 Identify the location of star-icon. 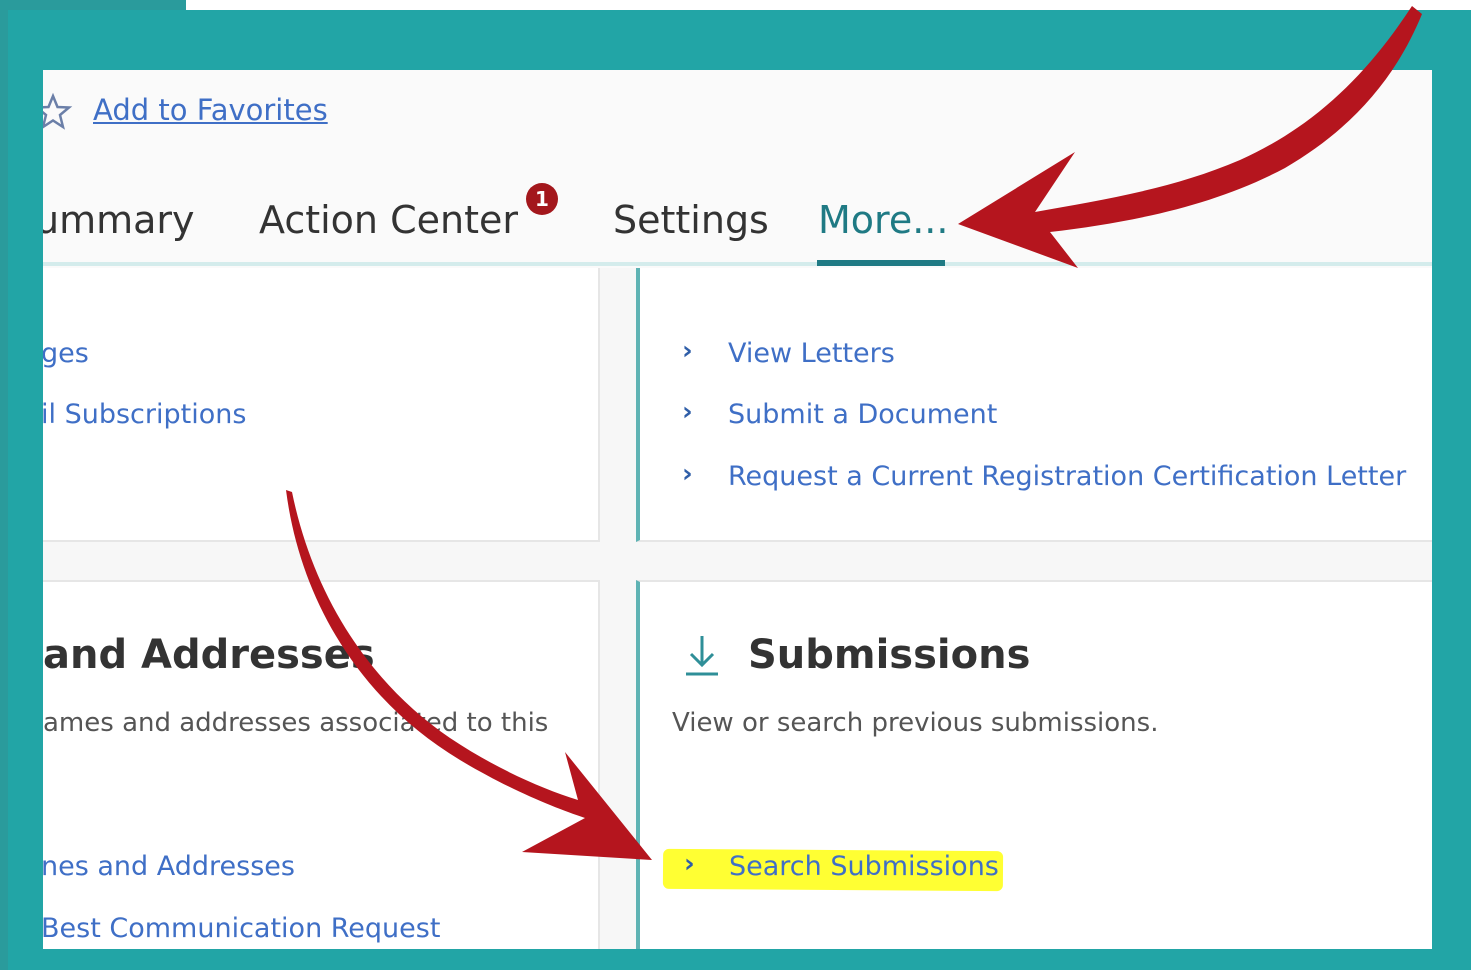
(58, 112).